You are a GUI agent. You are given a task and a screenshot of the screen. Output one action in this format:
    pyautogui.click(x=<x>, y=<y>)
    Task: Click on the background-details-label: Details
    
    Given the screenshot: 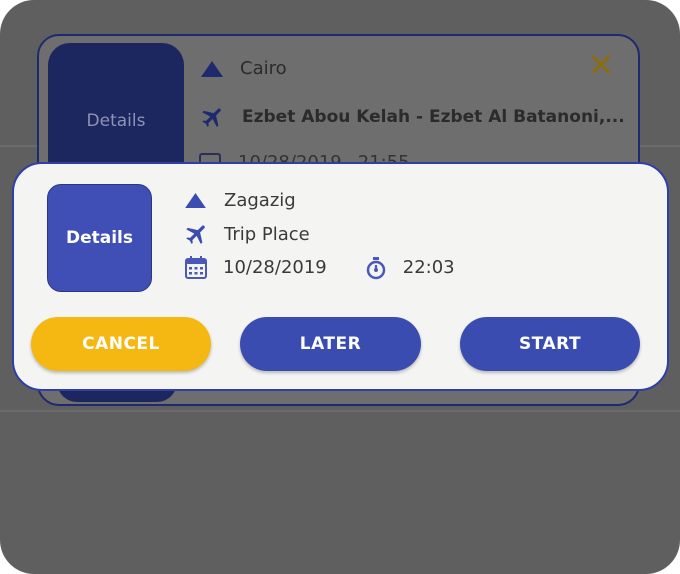 What is the action you would take?
    pyautogui.click(x=116, y=120)
    